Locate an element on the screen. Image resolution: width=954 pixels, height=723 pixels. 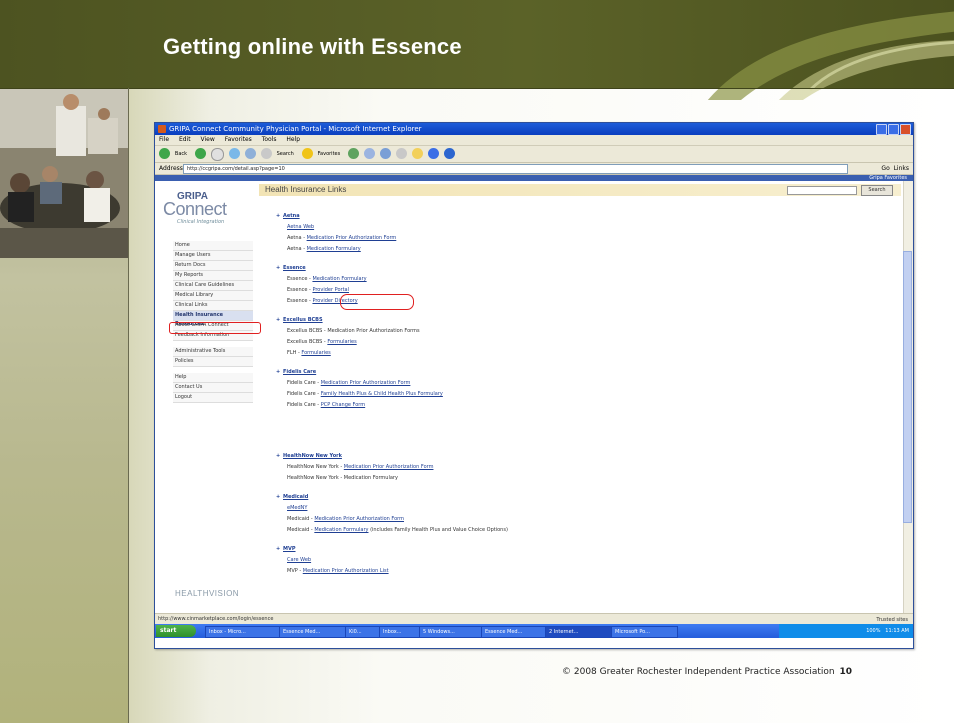
page-header: Health Insurance Links Search is located at coordinates (580, 190).